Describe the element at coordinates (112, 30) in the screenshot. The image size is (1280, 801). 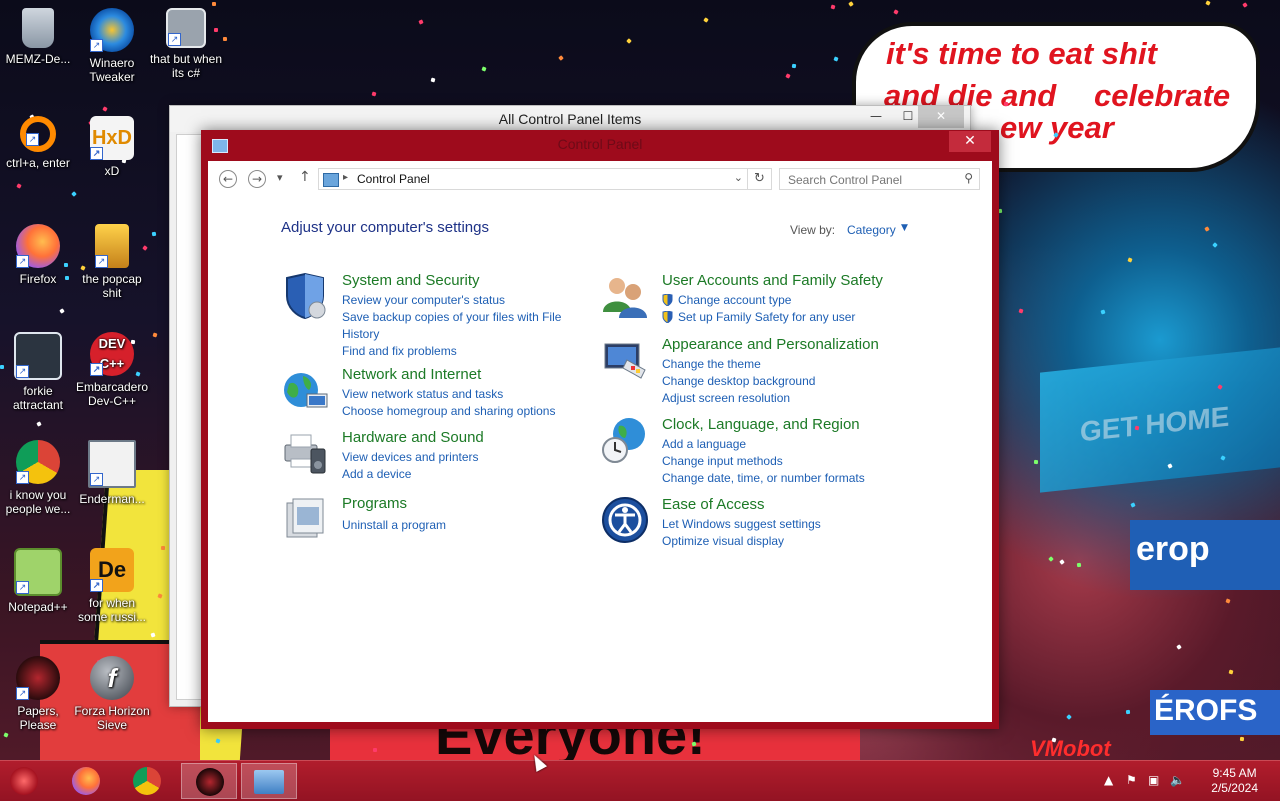
I see `winaero-icon: ↗` at that location.